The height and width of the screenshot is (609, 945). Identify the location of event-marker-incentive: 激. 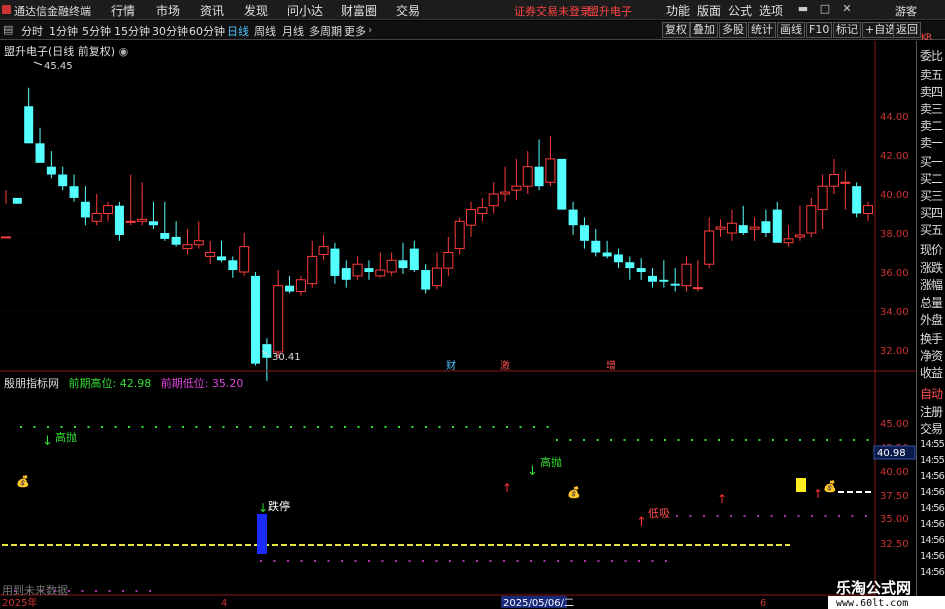
(505, 365).